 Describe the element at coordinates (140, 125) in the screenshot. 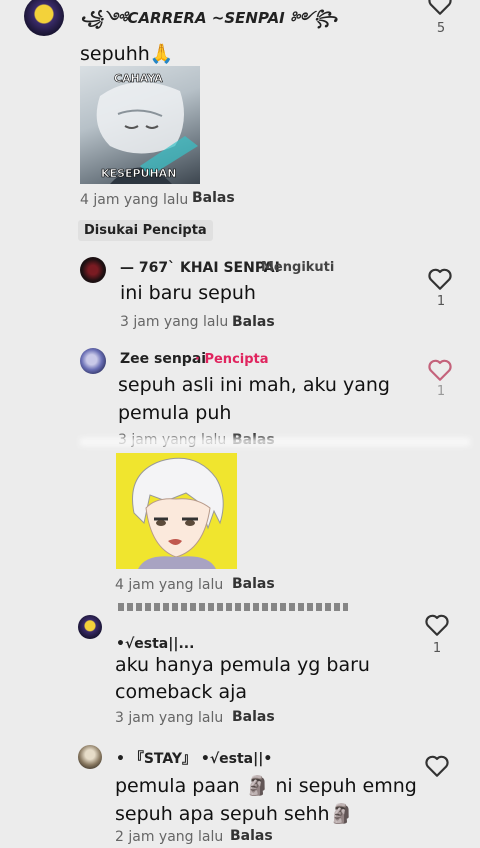

I see `sticker-image: CAHAYA KESEPUHAN` at that location.